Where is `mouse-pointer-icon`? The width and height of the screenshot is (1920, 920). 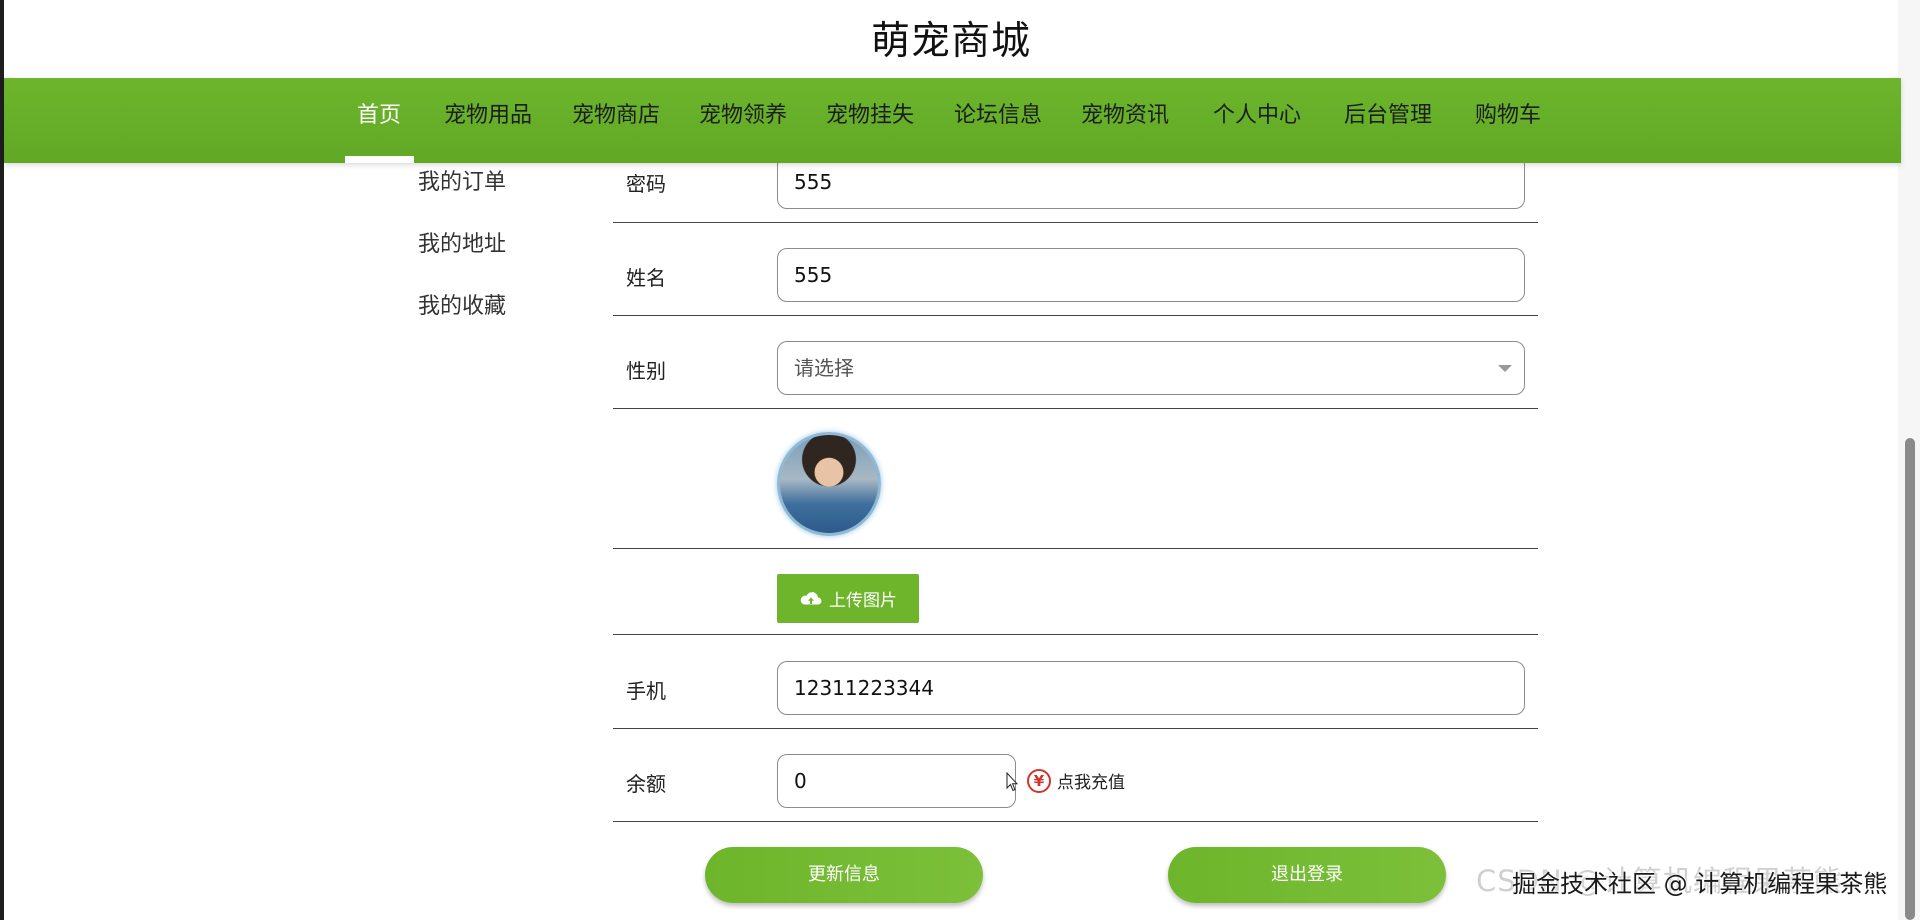
mouse-pointer-icon is located at coordinates (1012, 782).